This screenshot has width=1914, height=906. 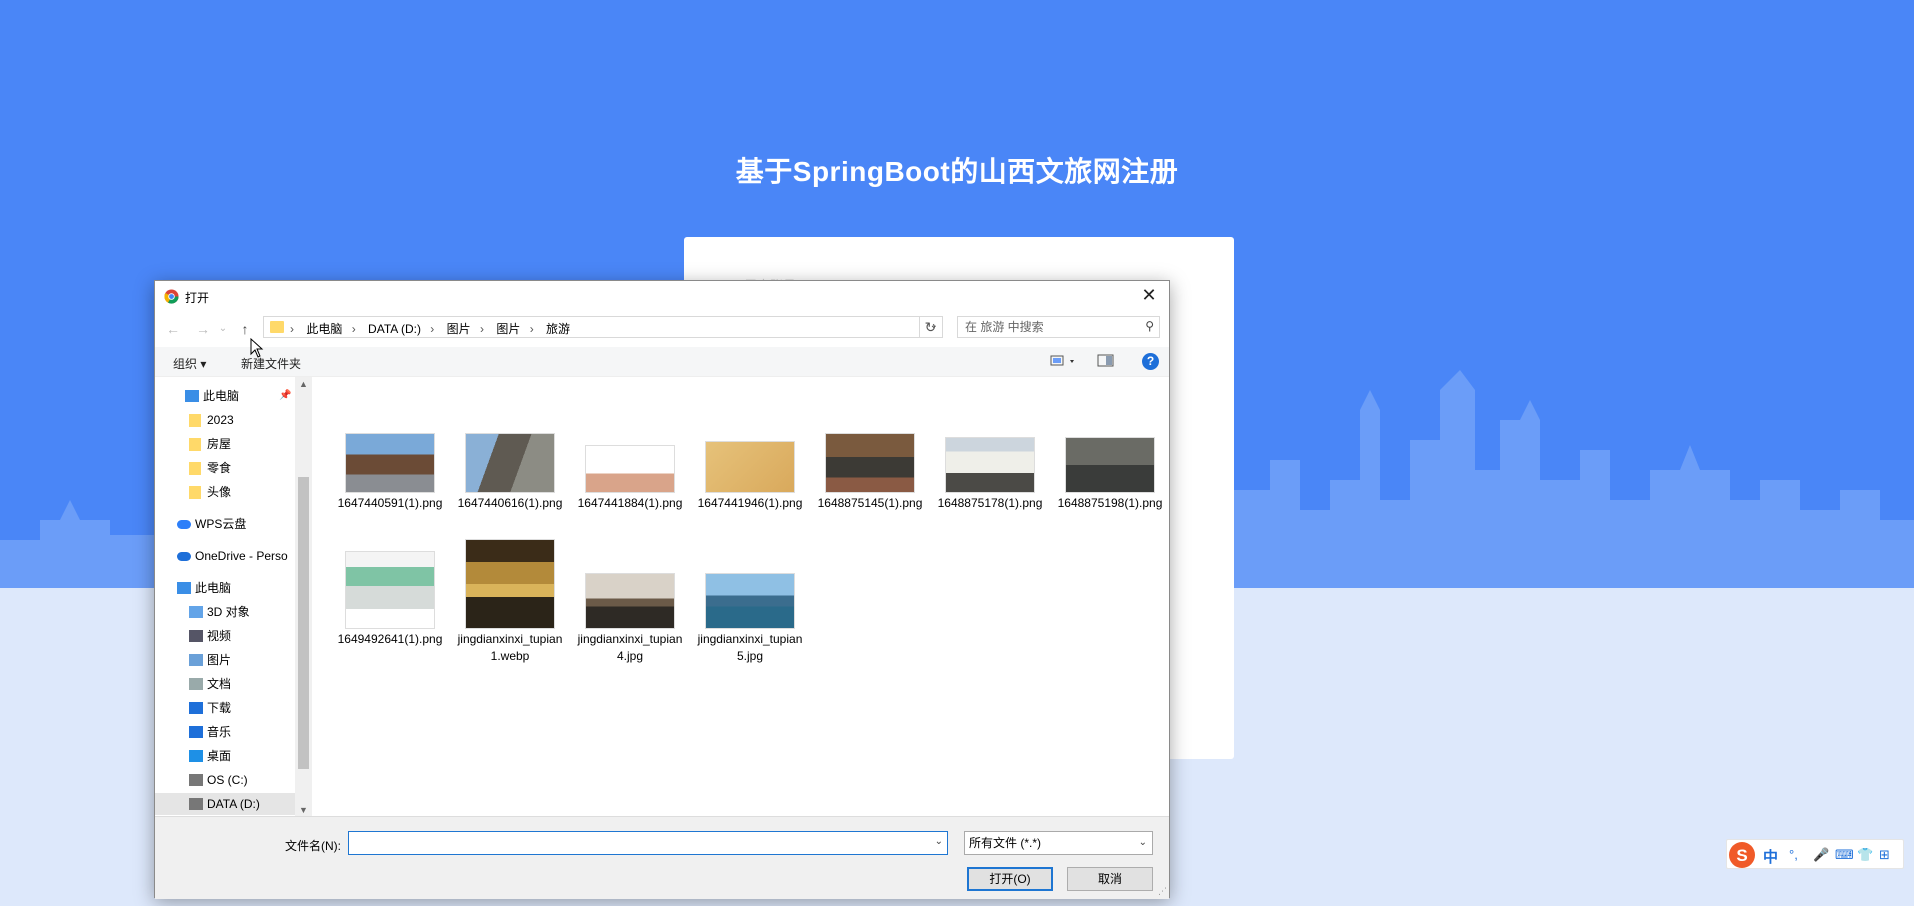 What do you see at coordinates (510, 456) in the screenshot?
I see `file-item: 1647440616(1).png` at bounding box center [510, 456].